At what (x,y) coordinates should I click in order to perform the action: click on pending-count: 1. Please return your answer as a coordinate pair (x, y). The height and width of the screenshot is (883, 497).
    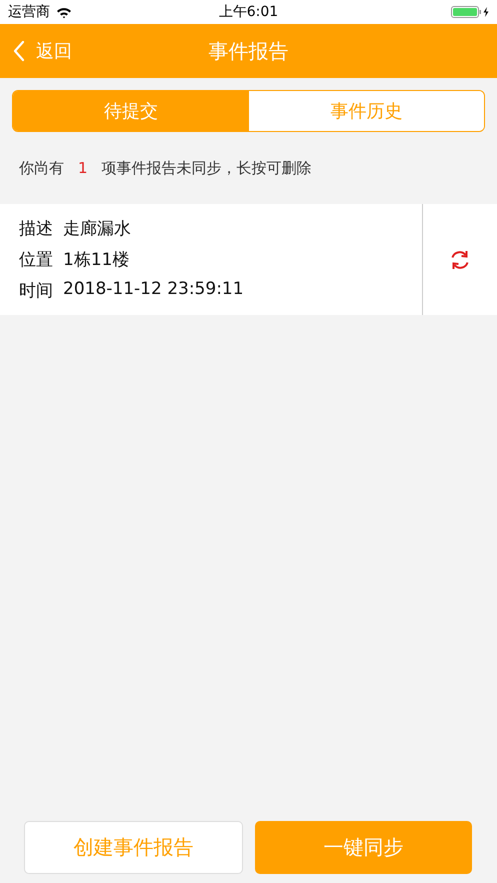
    Looking at the image, I should click on (83, 168).